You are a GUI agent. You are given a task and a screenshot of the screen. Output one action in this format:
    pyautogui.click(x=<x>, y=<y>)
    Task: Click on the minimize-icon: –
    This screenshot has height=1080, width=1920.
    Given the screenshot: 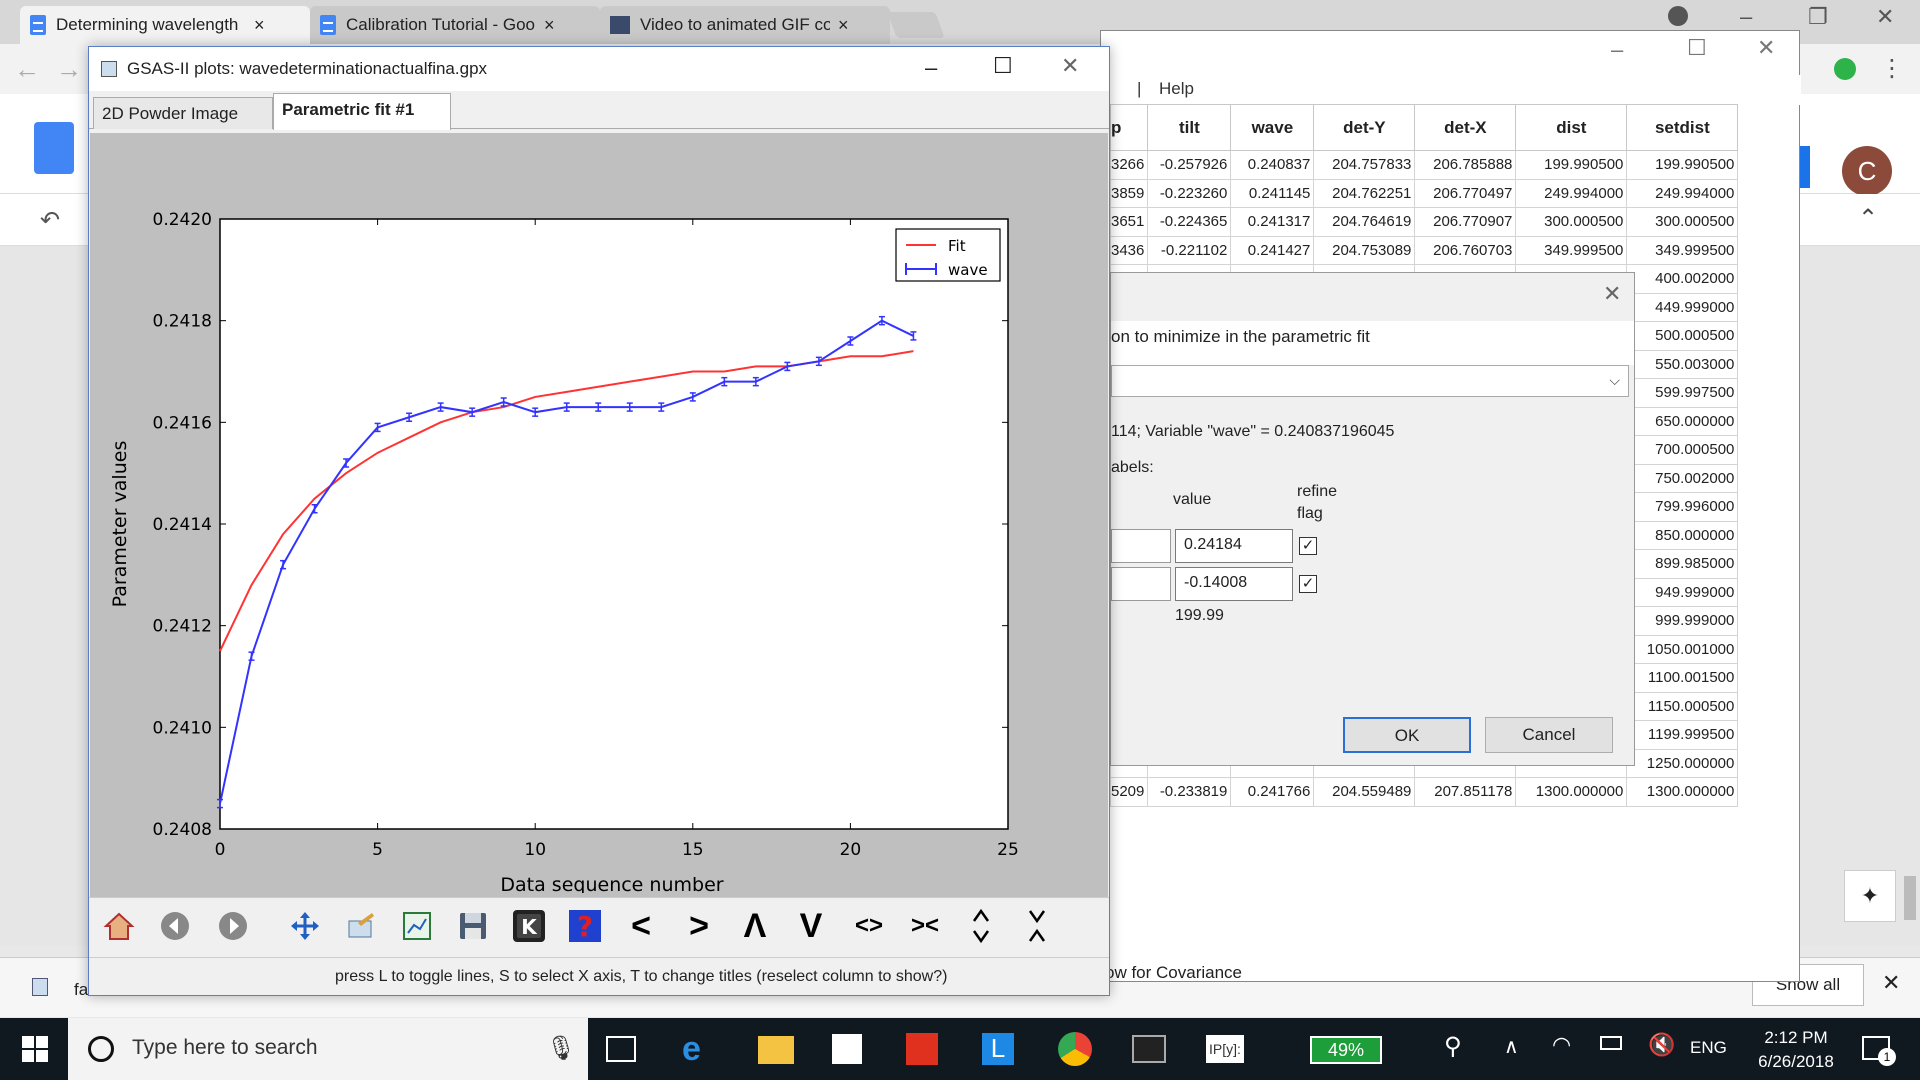 What is the action you would take?
    pyautogui.click(x=931, y=68)
    